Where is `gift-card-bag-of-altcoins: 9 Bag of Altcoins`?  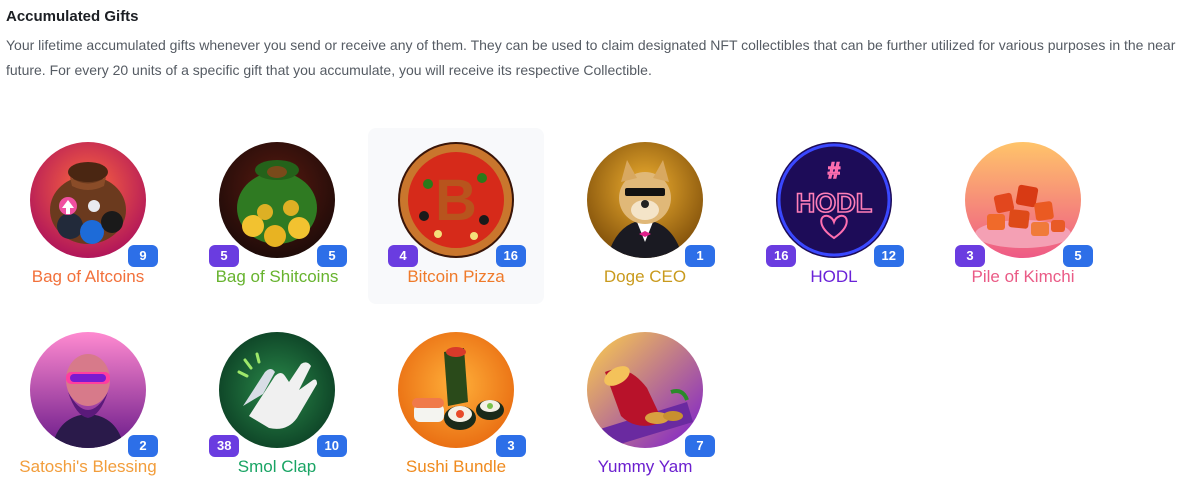 gift-card-bag-of-altcoins: 9 Bag of Altcoins is located at coordinates (88, 216).